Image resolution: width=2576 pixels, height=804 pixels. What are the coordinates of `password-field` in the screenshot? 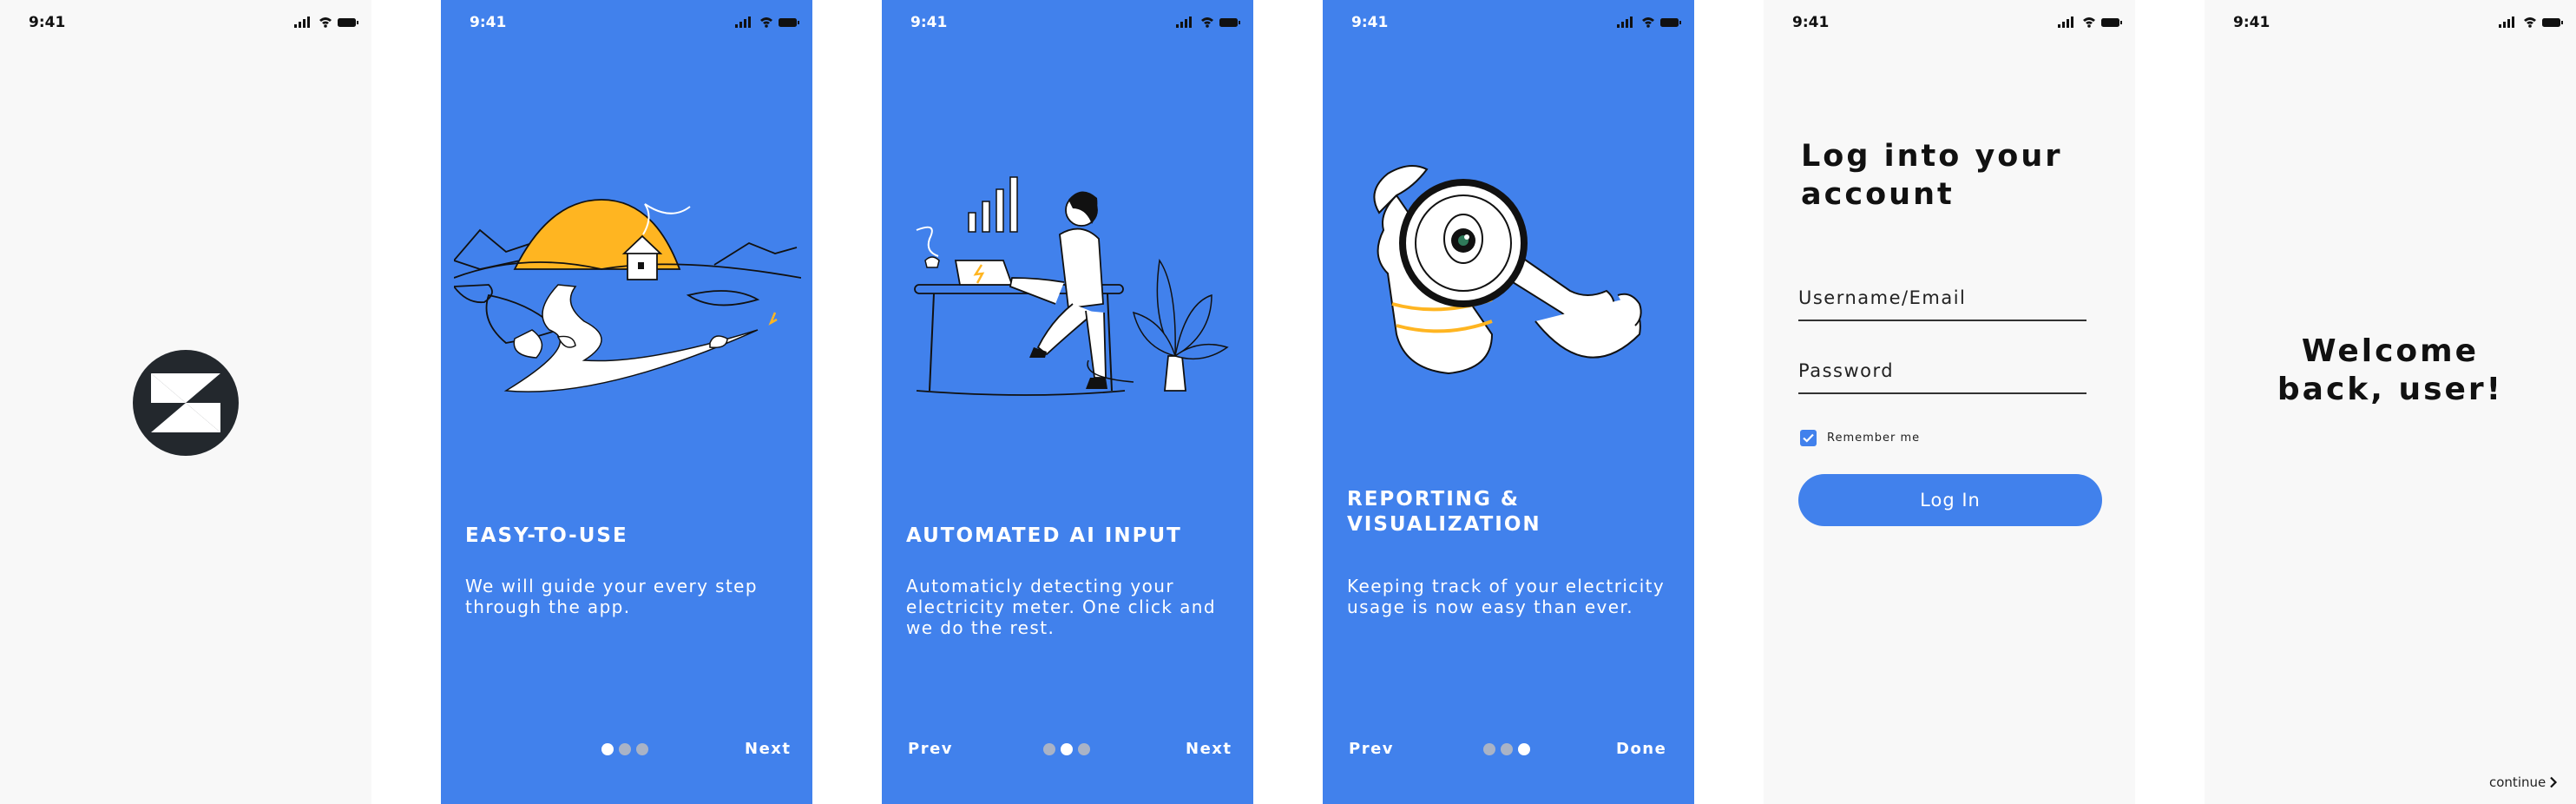 It's located at (1942, 372).